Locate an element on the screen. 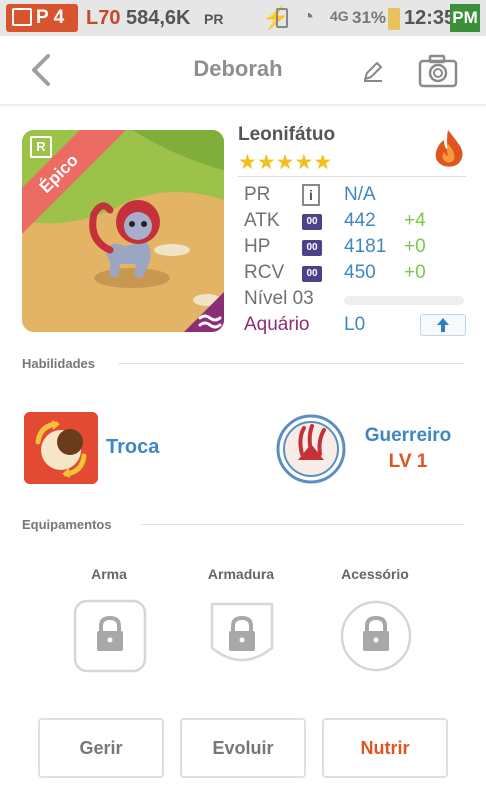  manage-button: Gerir is located at coordinates (101, 748).